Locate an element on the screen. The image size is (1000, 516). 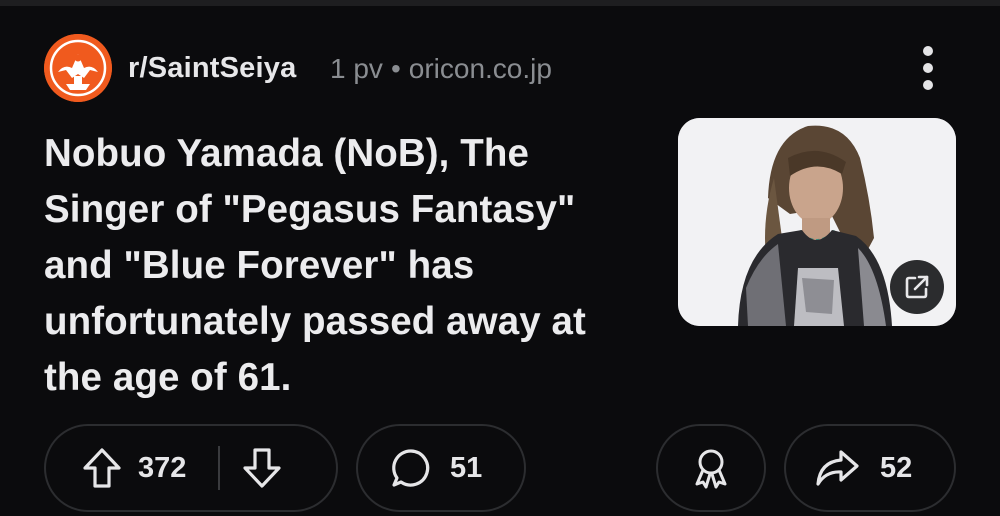
share-button: 52 is located at coordinates (870, 468).